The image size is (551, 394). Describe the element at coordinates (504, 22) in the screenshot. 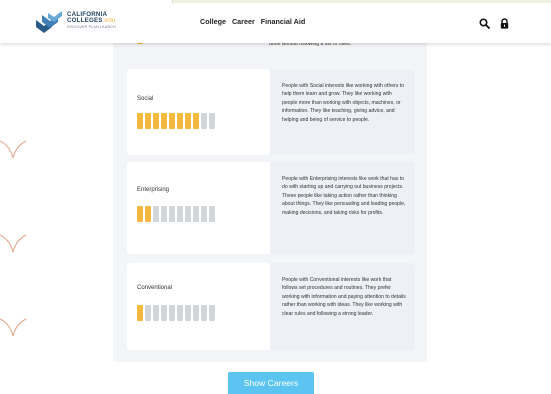

I see `lock-icon` at that location.